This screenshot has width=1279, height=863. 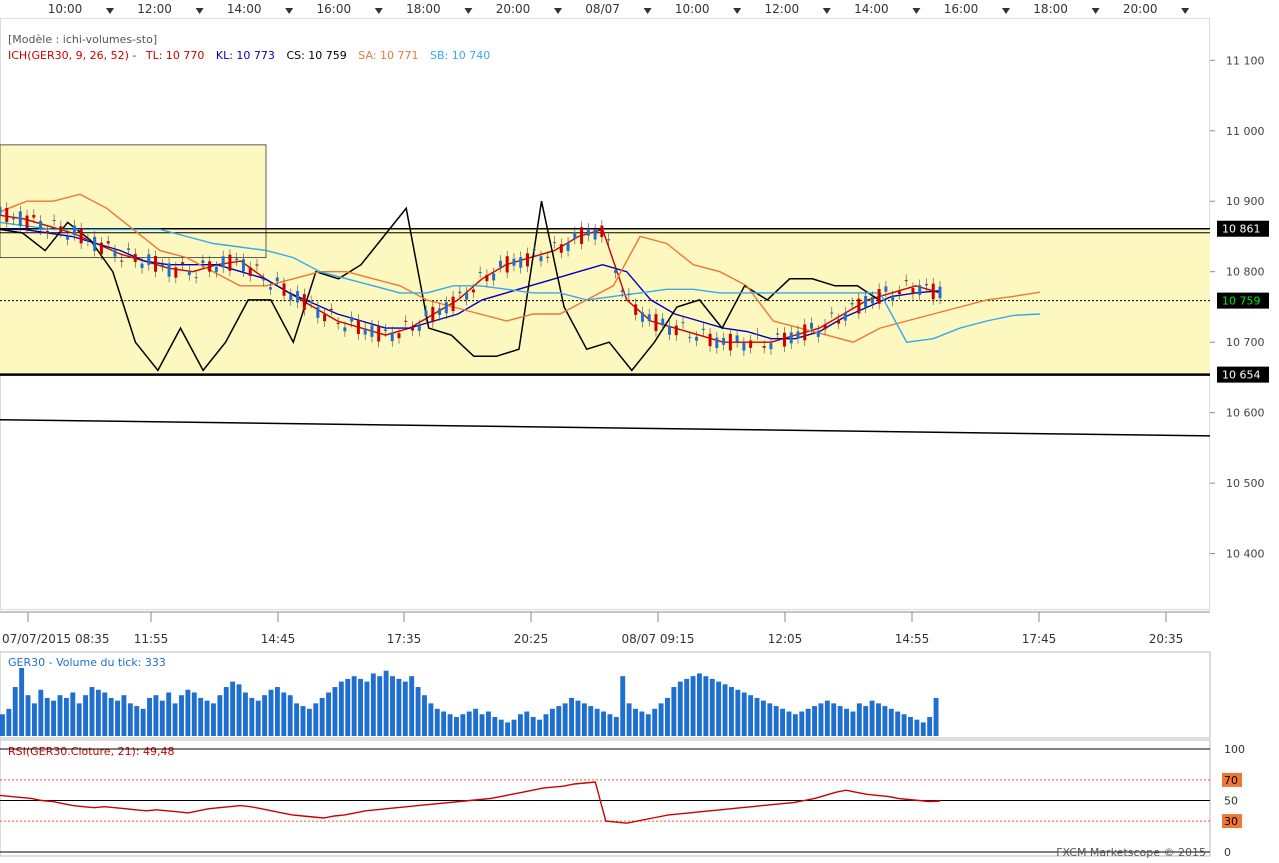 I want to click on price-axis, so click(x=1244, y=314).